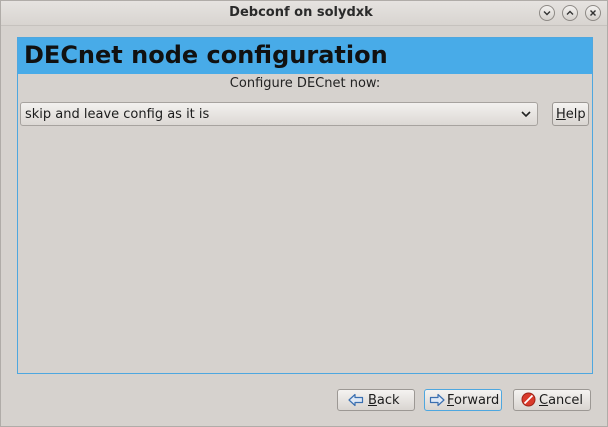 Image resolution: width=608 pixels, height=427 pixels. I want to click on forward-button: Forward, so click(463, 400).